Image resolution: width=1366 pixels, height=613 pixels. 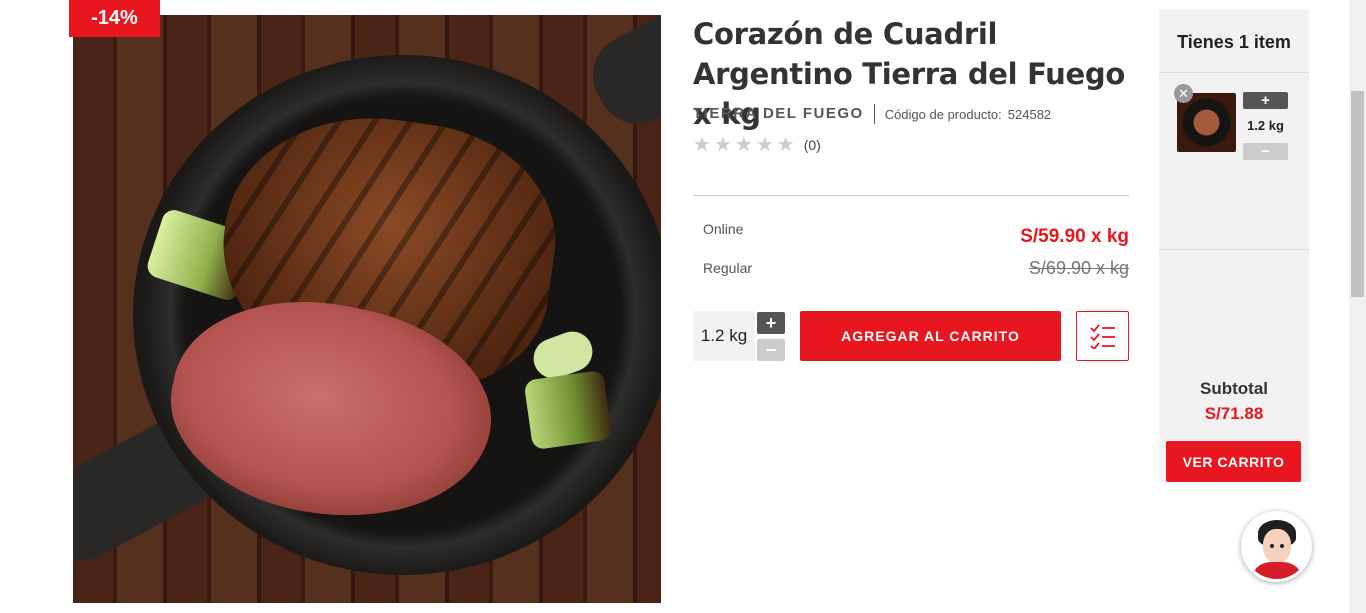 What do you see at coordinates (771, 323) in the screenshot?
I see `quantity-increase-button: +` at bounding box center [771, 323].